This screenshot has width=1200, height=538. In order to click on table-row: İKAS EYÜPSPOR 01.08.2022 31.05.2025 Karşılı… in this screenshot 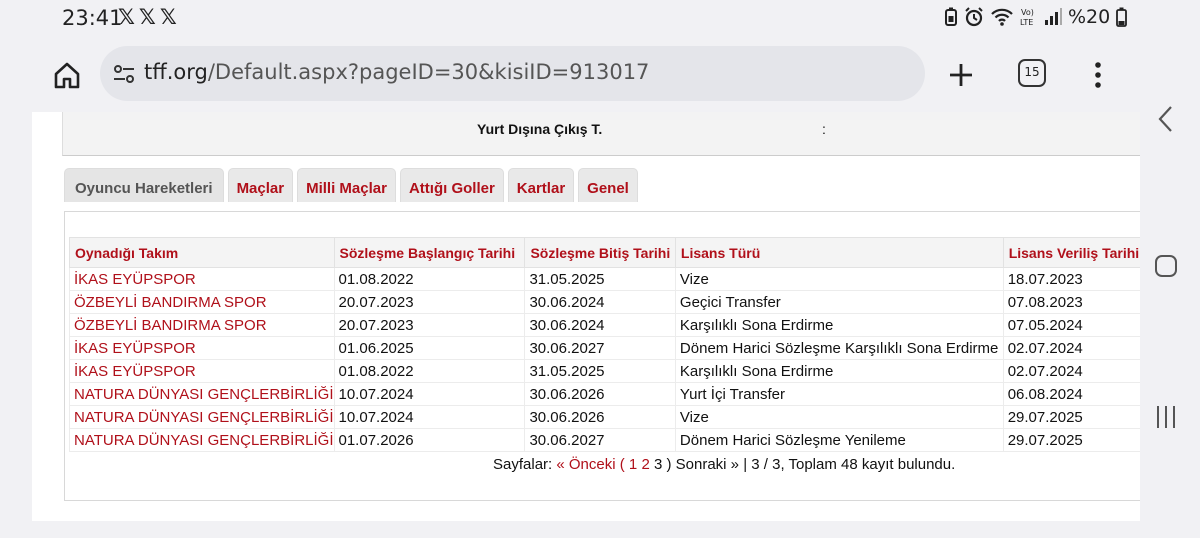, I will do `click(604, 371)`.